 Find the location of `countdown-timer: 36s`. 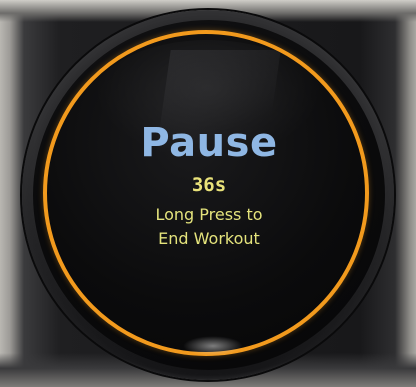

countdown-timer: 36s is located at coordinates (209, 185).